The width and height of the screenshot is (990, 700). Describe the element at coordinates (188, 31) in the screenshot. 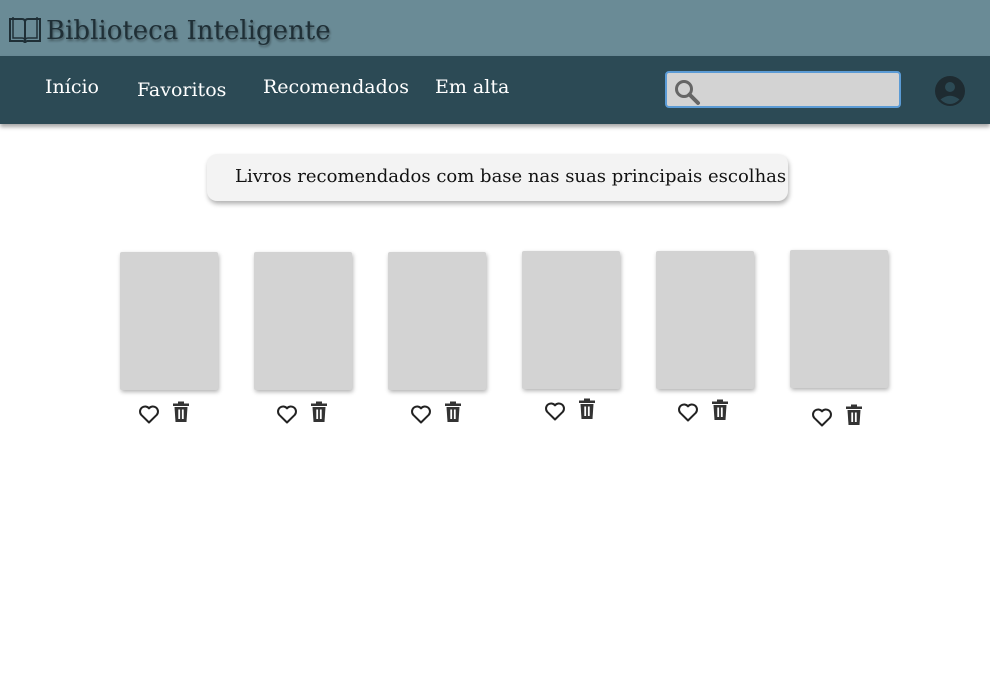

I see `app-title: Biblioteca Inteligente` at that location.